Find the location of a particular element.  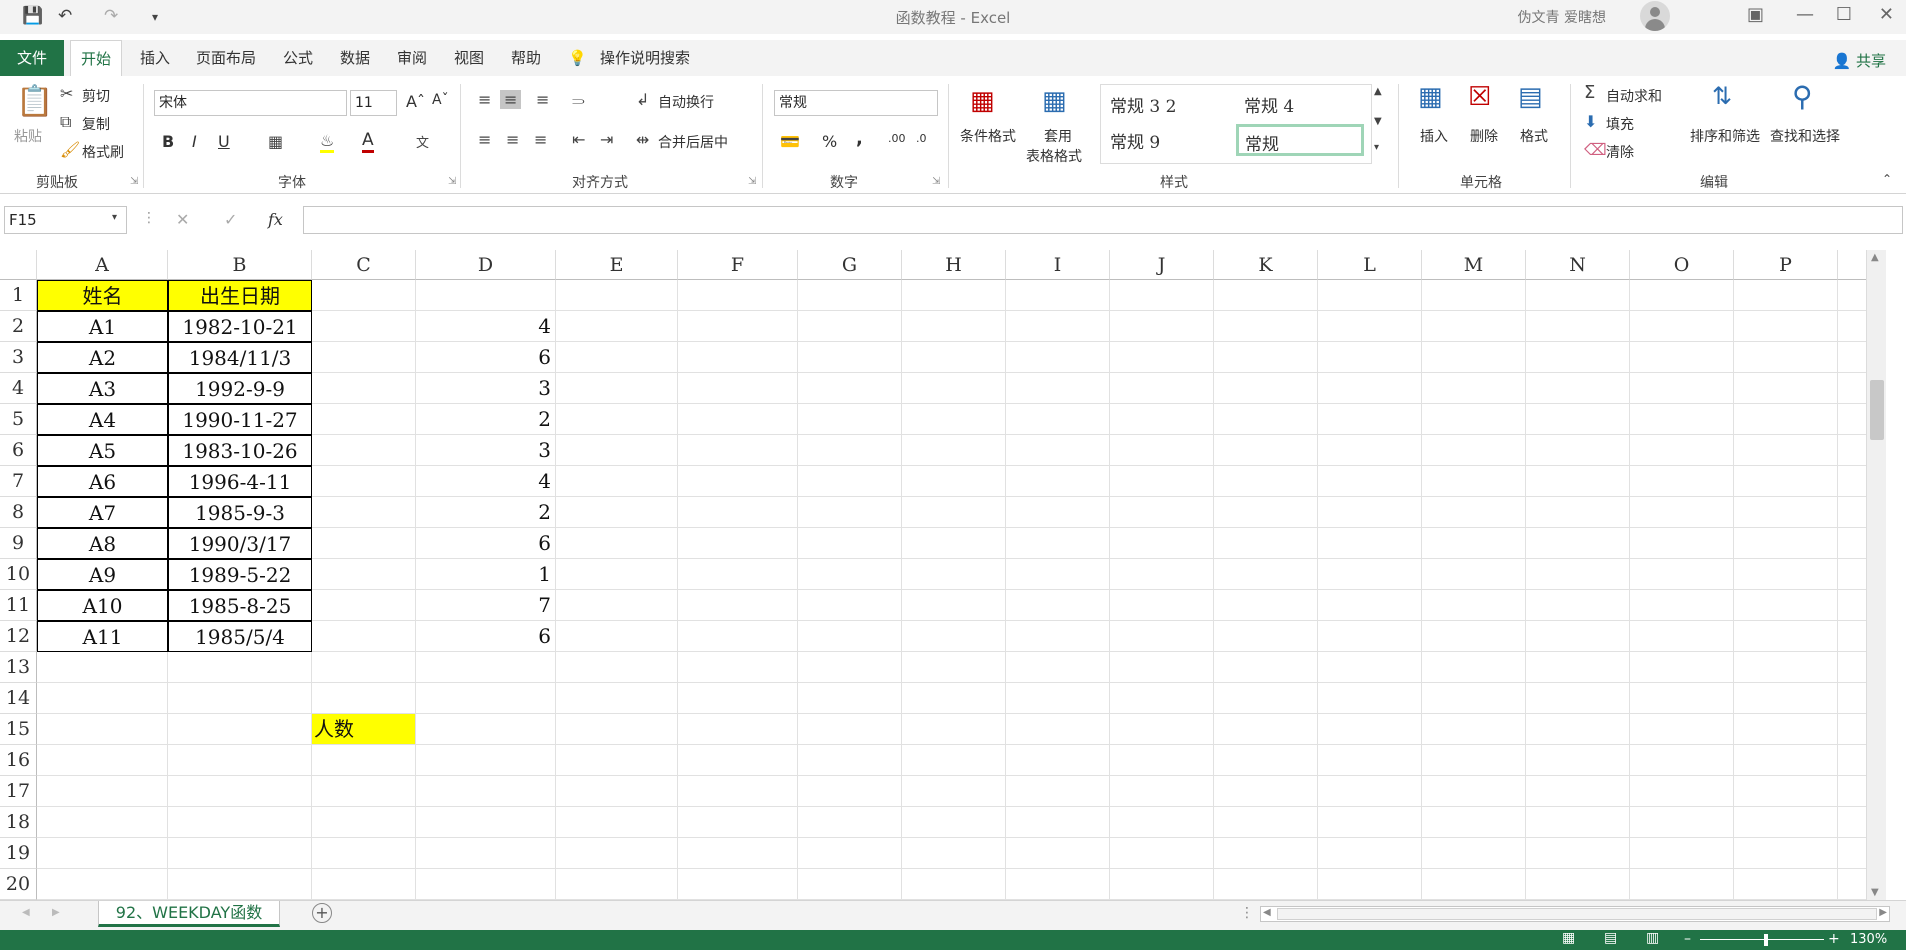

scroll-down-icon: ▼ is located at coordinates (1378, 121).